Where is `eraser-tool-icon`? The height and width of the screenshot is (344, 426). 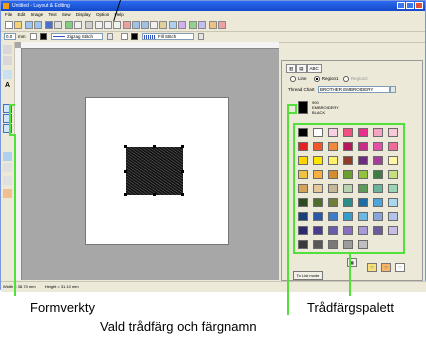 eraser-tool-icon is located at coordinates (7, 167).